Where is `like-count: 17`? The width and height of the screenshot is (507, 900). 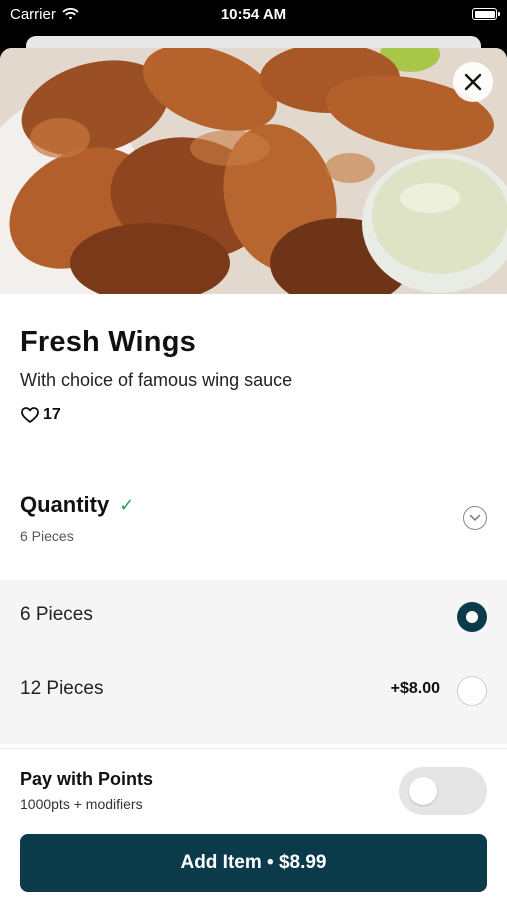 like-count: 17 is located at coordinates (52, 414).